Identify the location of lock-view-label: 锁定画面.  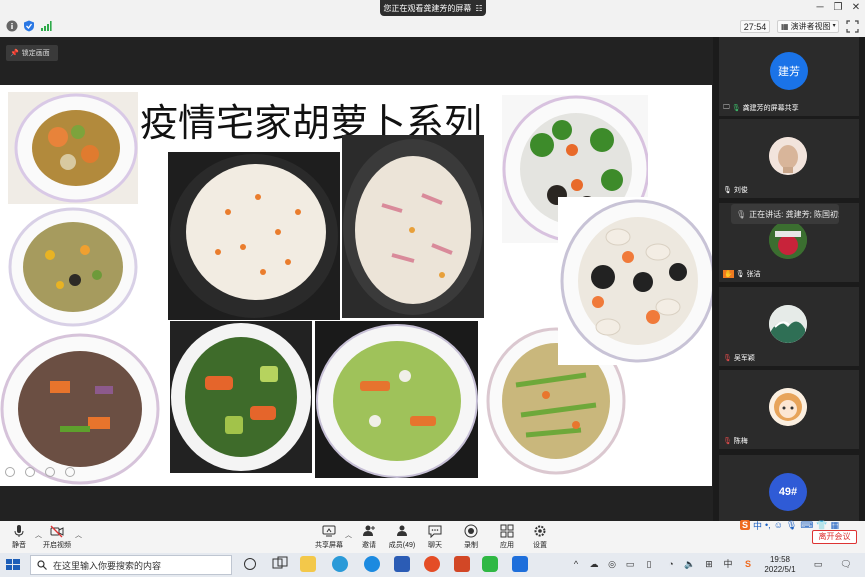
(35, 53).